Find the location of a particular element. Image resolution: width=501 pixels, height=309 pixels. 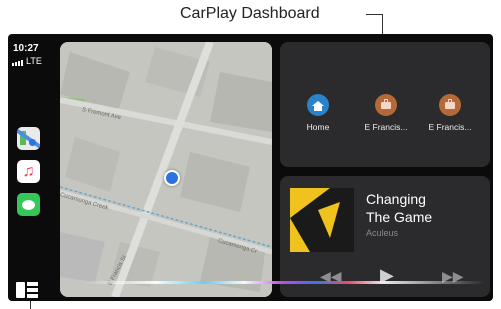

shortcut-home: Home is located at coordinates (318, 113).